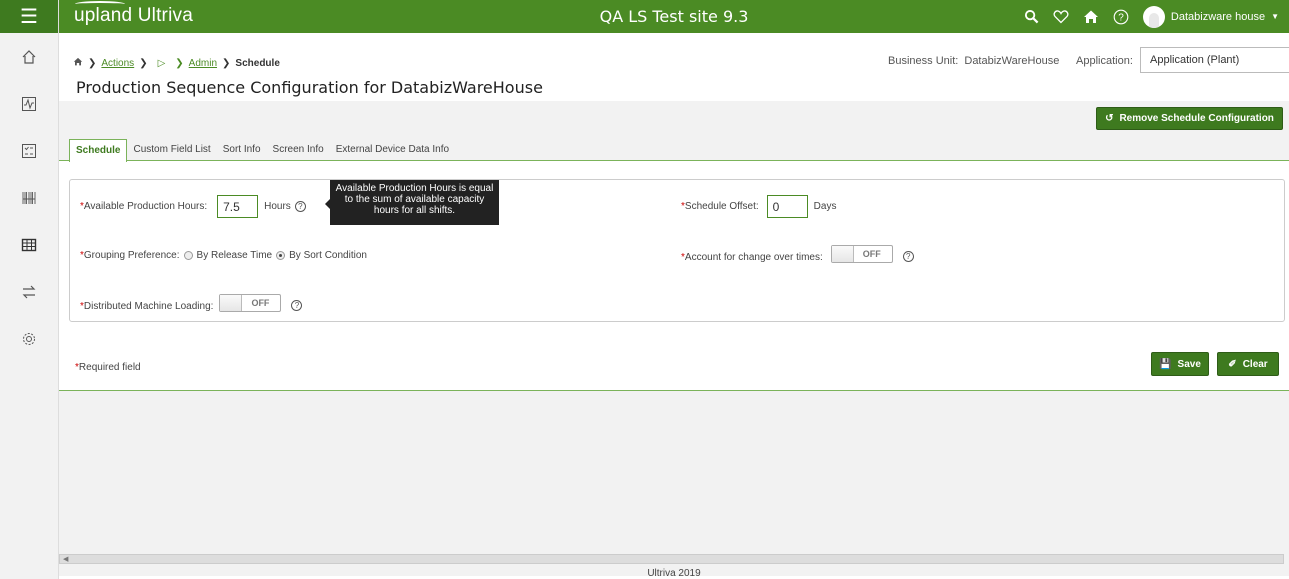 The height and width of the screenshot is (579, 1289). Describe the element at coordinates (250, 303) in the screenshot. I see `distributed-toggle: OFF` at that location.